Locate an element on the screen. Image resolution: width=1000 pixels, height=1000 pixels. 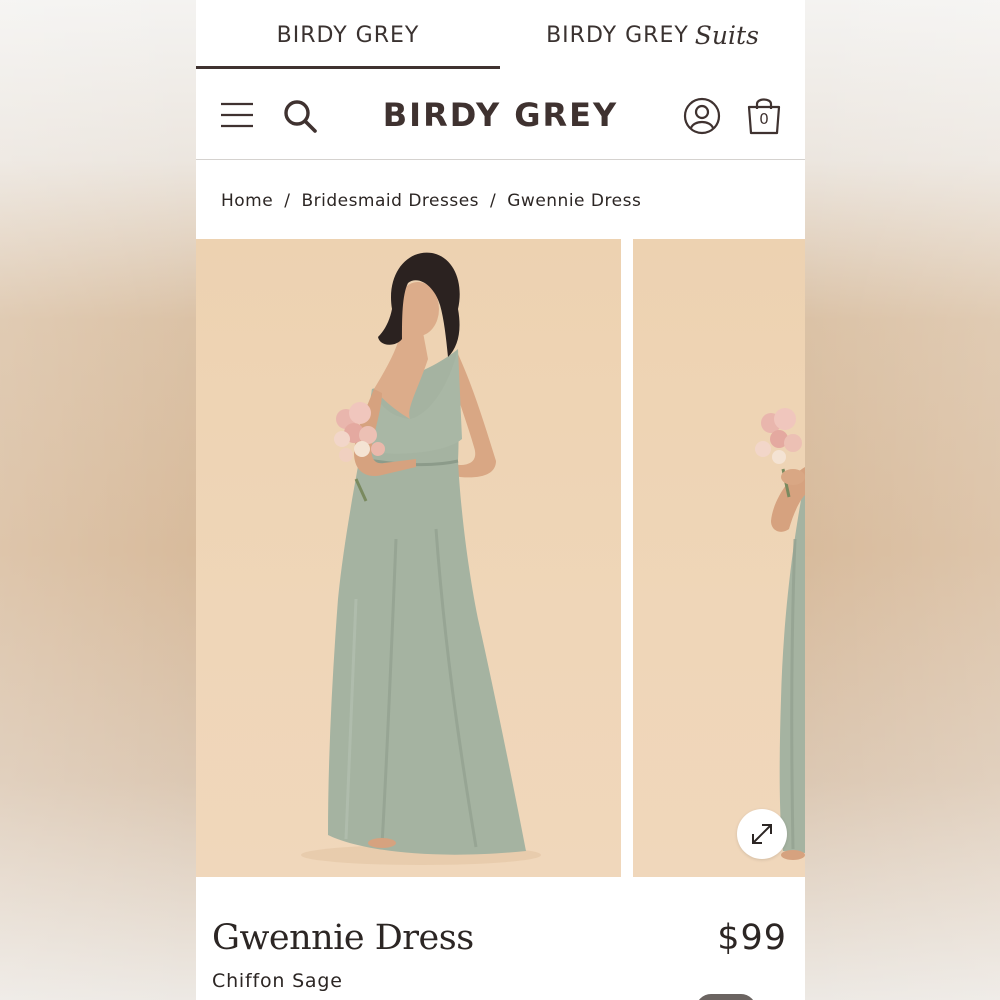
site-header: BIRDY GREY 0 is located at coordinates (500, 115).